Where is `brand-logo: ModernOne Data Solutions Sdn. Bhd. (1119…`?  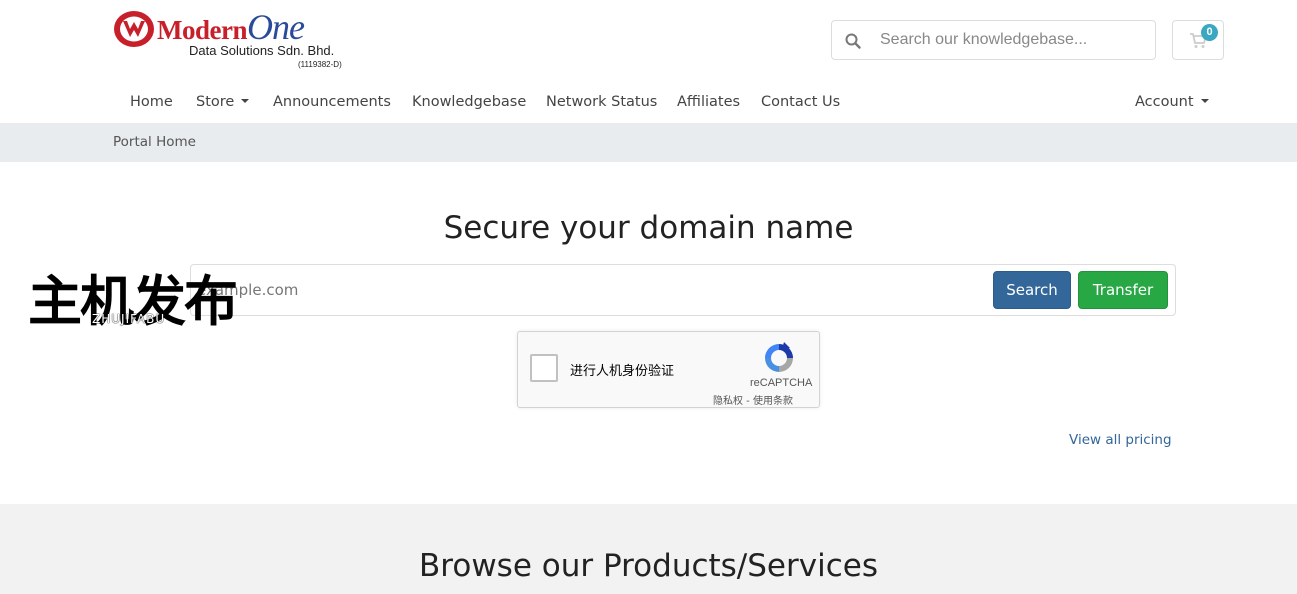
brand-logo: ModernOne Data Solutions Sdn. Bhd. (1119… is located at coordinates (238, 39).